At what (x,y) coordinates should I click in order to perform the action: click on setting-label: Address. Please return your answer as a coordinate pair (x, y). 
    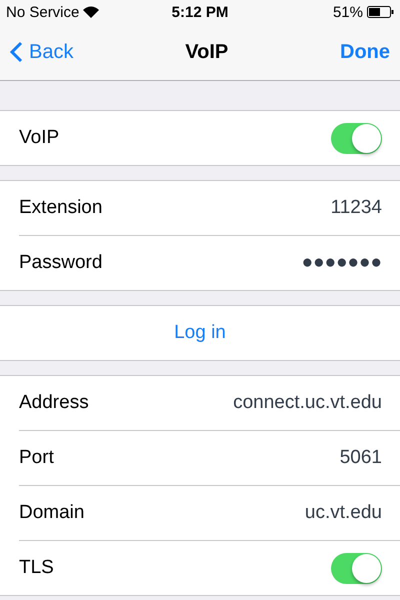
    Looking at the image, I should click on (54, 403).